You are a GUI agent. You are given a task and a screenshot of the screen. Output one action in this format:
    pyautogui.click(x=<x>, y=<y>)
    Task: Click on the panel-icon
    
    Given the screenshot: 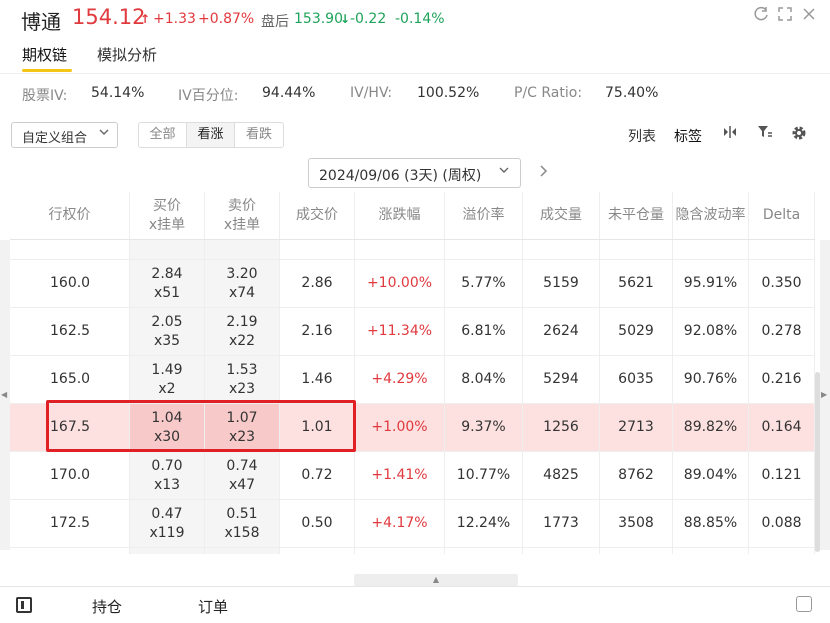 What is the action you would take?
    pyautogui.click(x=24, y=605)
    